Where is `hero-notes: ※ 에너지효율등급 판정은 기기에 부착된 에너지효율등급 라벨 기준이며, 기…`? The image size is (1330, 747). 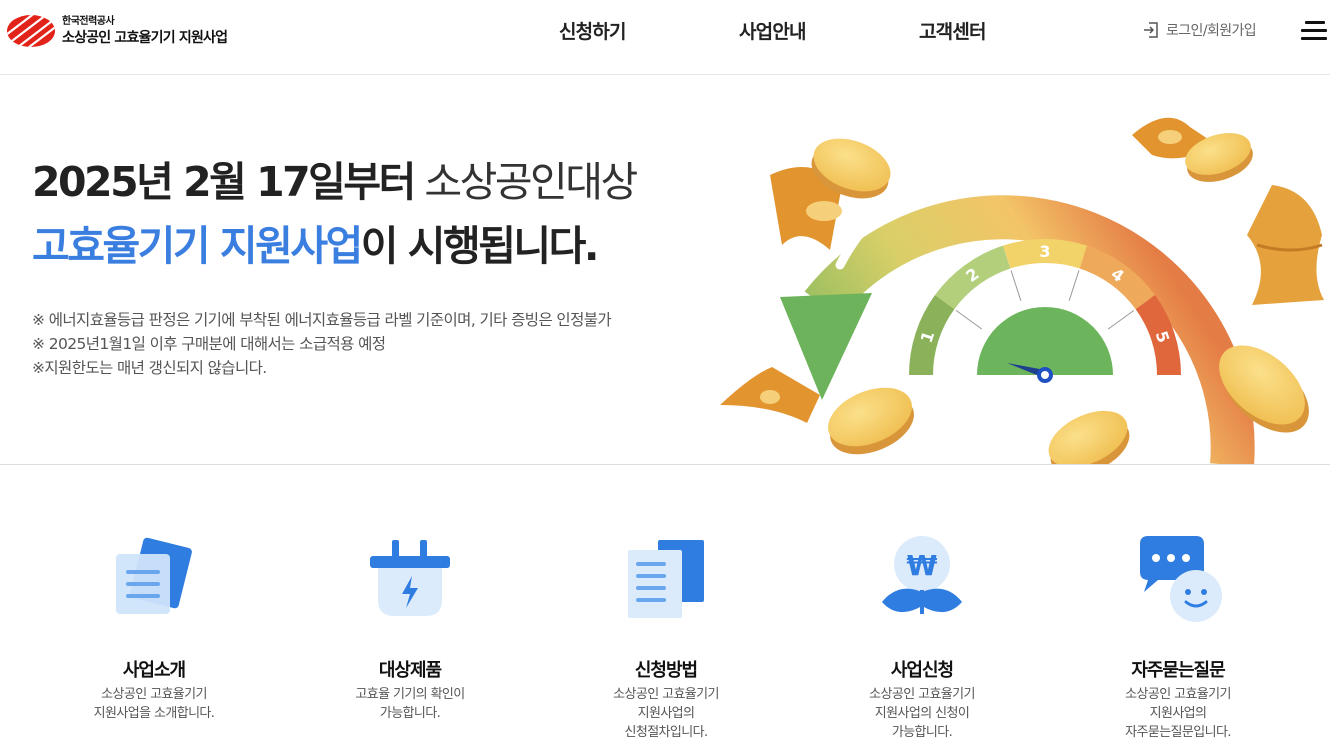 hero-notes: ※ 에너지효율등급 판정은 기기에 부착된 에너지효율등급 라벨 기준이며, 기… is located at coordinates (322, 344).